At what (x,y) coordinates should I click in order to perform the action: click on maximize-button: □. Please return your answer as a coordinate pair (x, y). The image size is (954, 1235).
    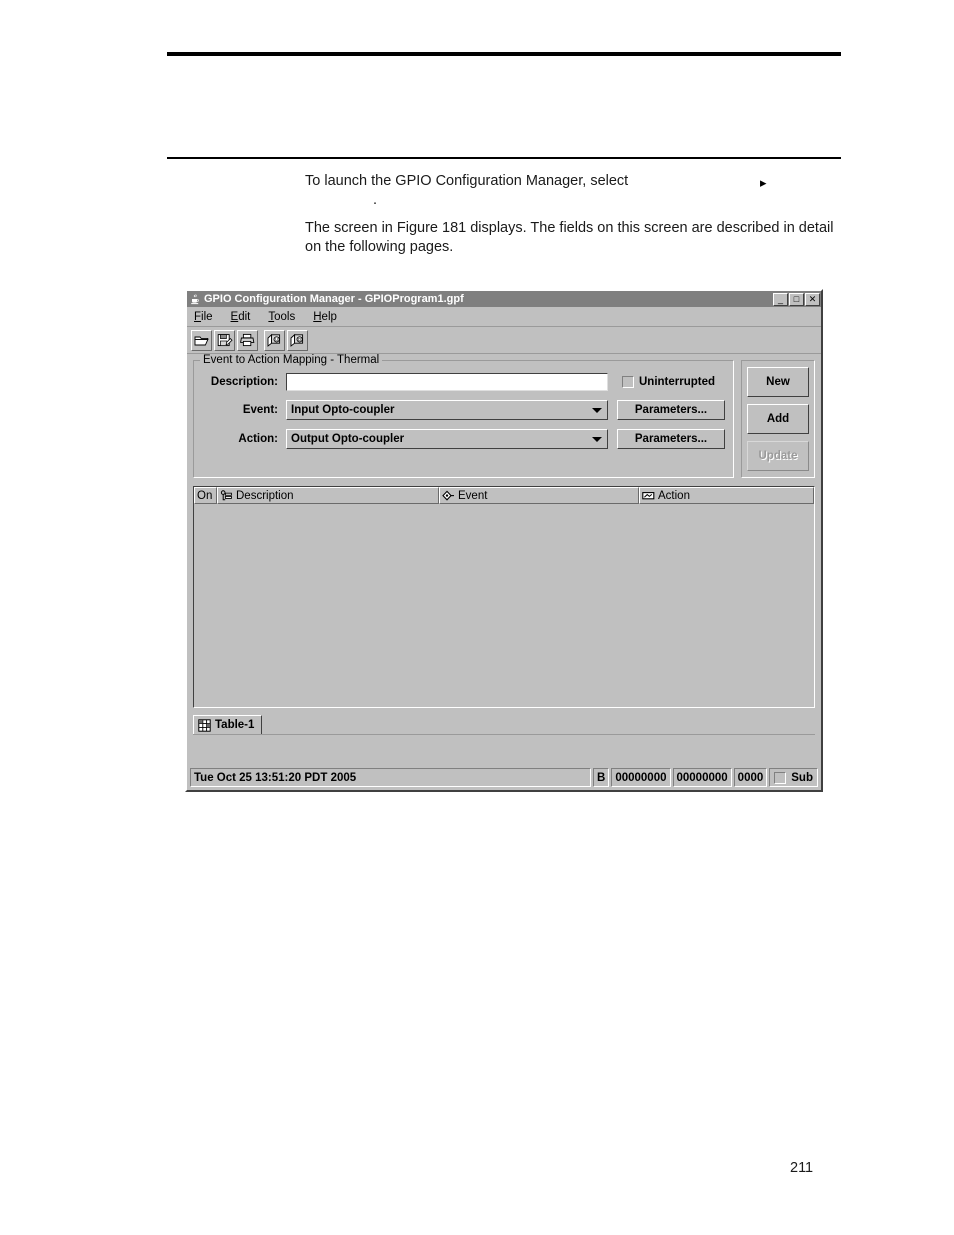
    Looking at the image, I should click on (796, 299).